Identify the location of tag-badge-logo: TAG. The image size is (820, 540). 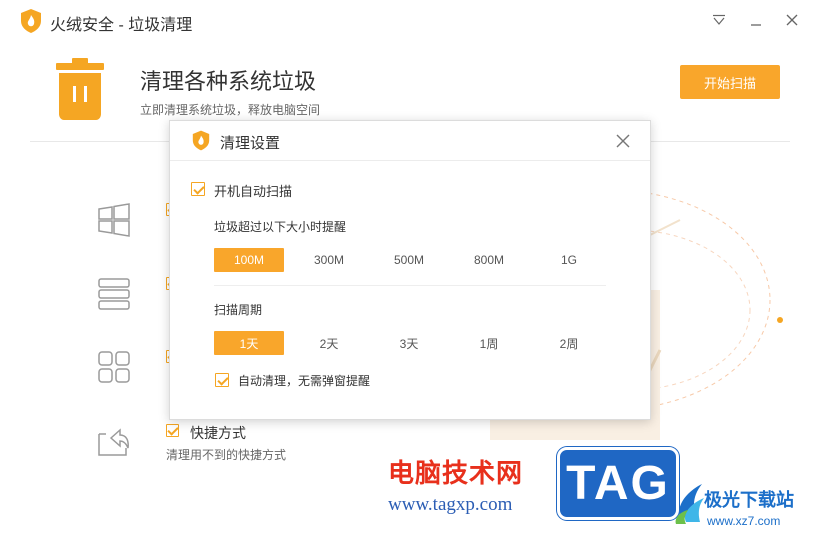
(618, 483).